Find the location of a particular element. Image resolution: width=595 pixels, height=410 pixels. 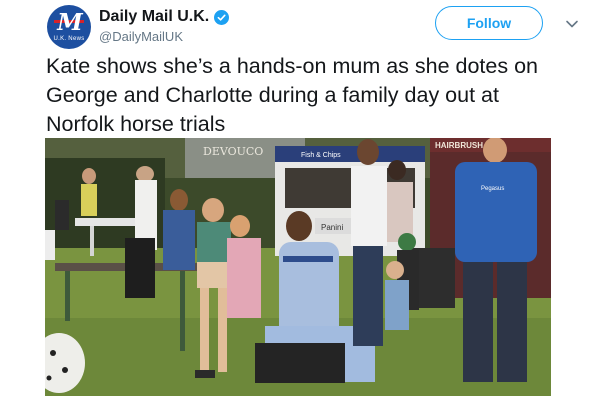

display-name: Daily Mail U.K. is located at coordinates (154, 17).